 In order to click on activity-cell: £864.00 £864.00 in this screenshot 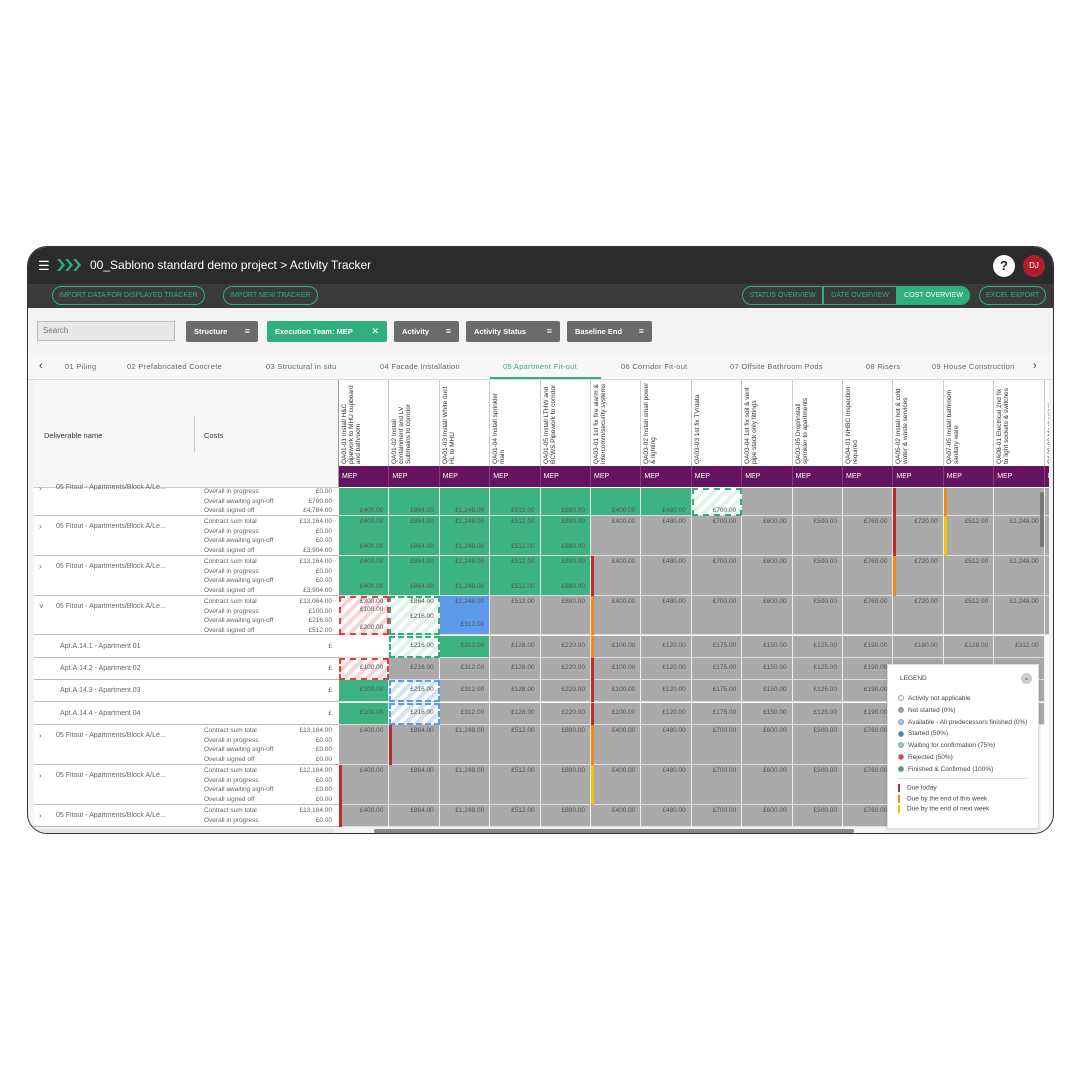, I will do `click(414, 576)`.